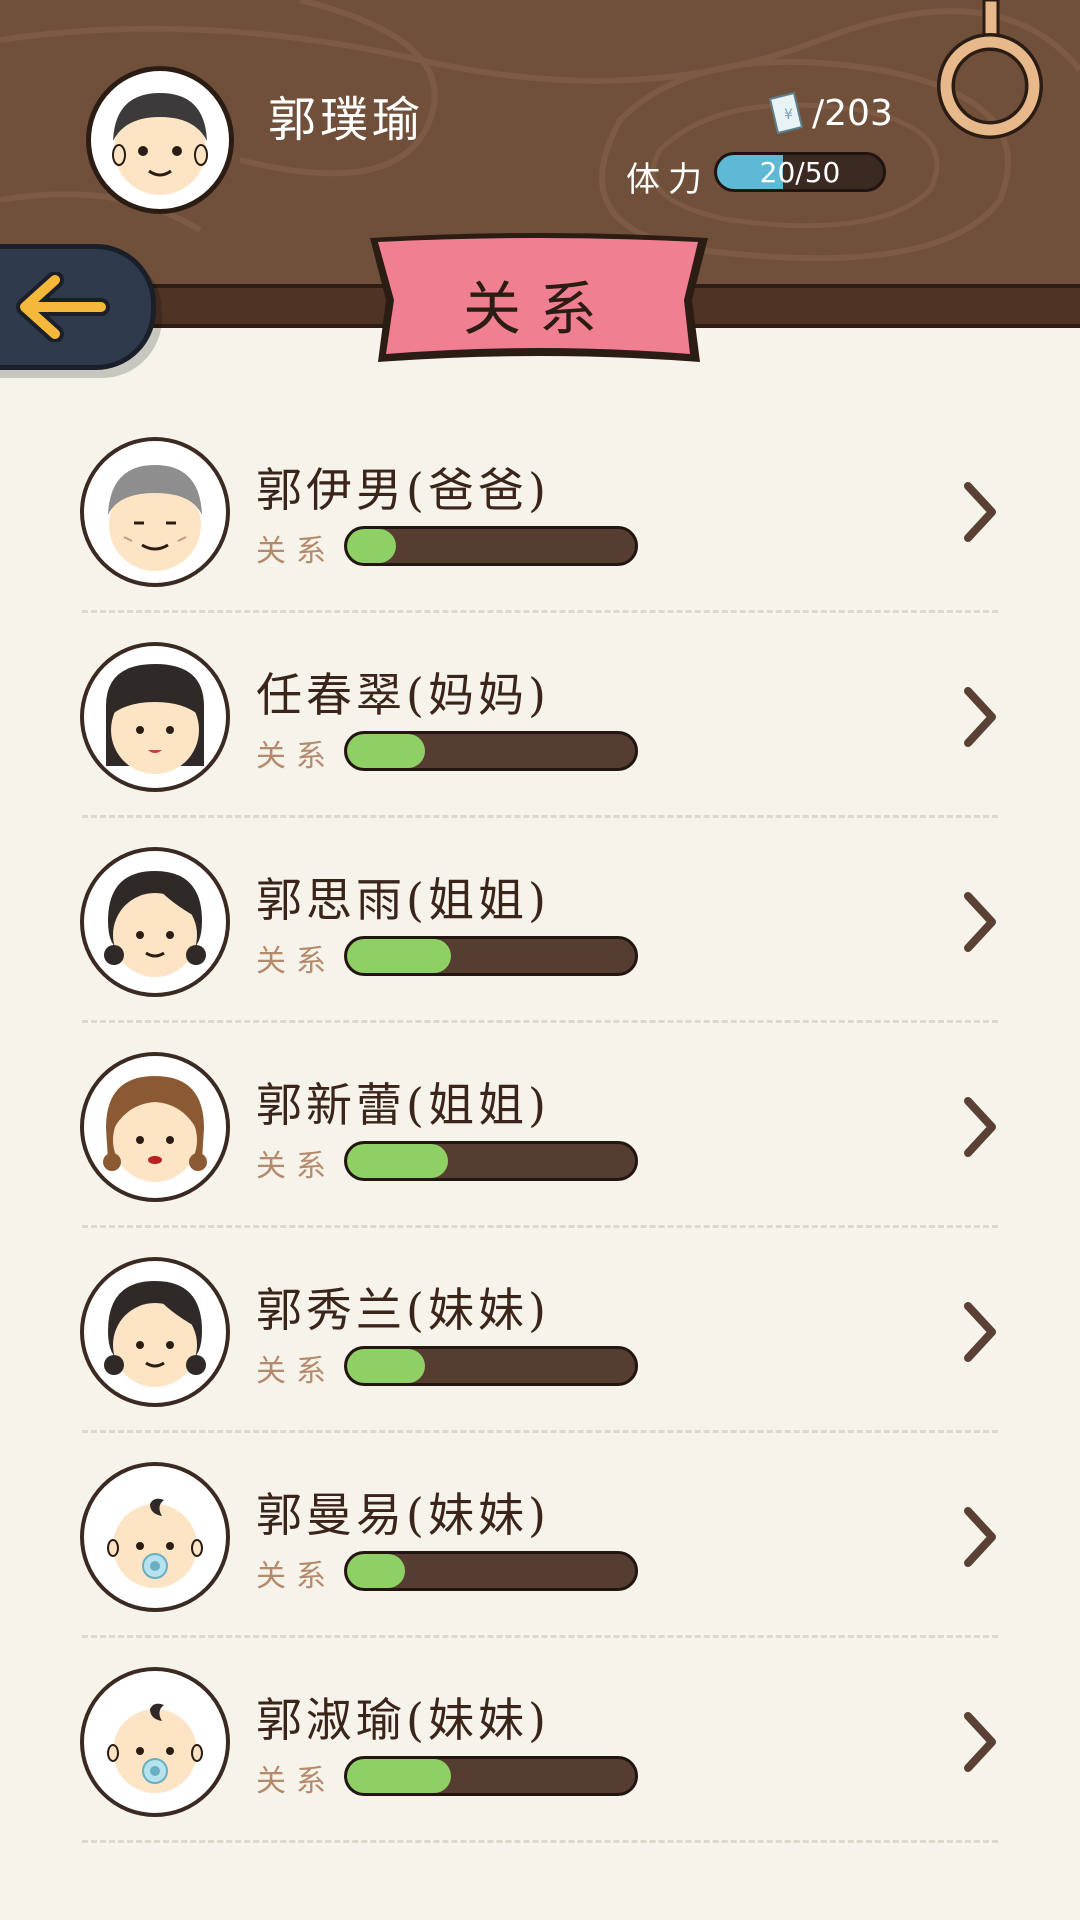 The width and height of the screenshot is (1080, 1920). I want to click on relation-row: 郭曼易(妹妹) 关系, so click(540, 1537).